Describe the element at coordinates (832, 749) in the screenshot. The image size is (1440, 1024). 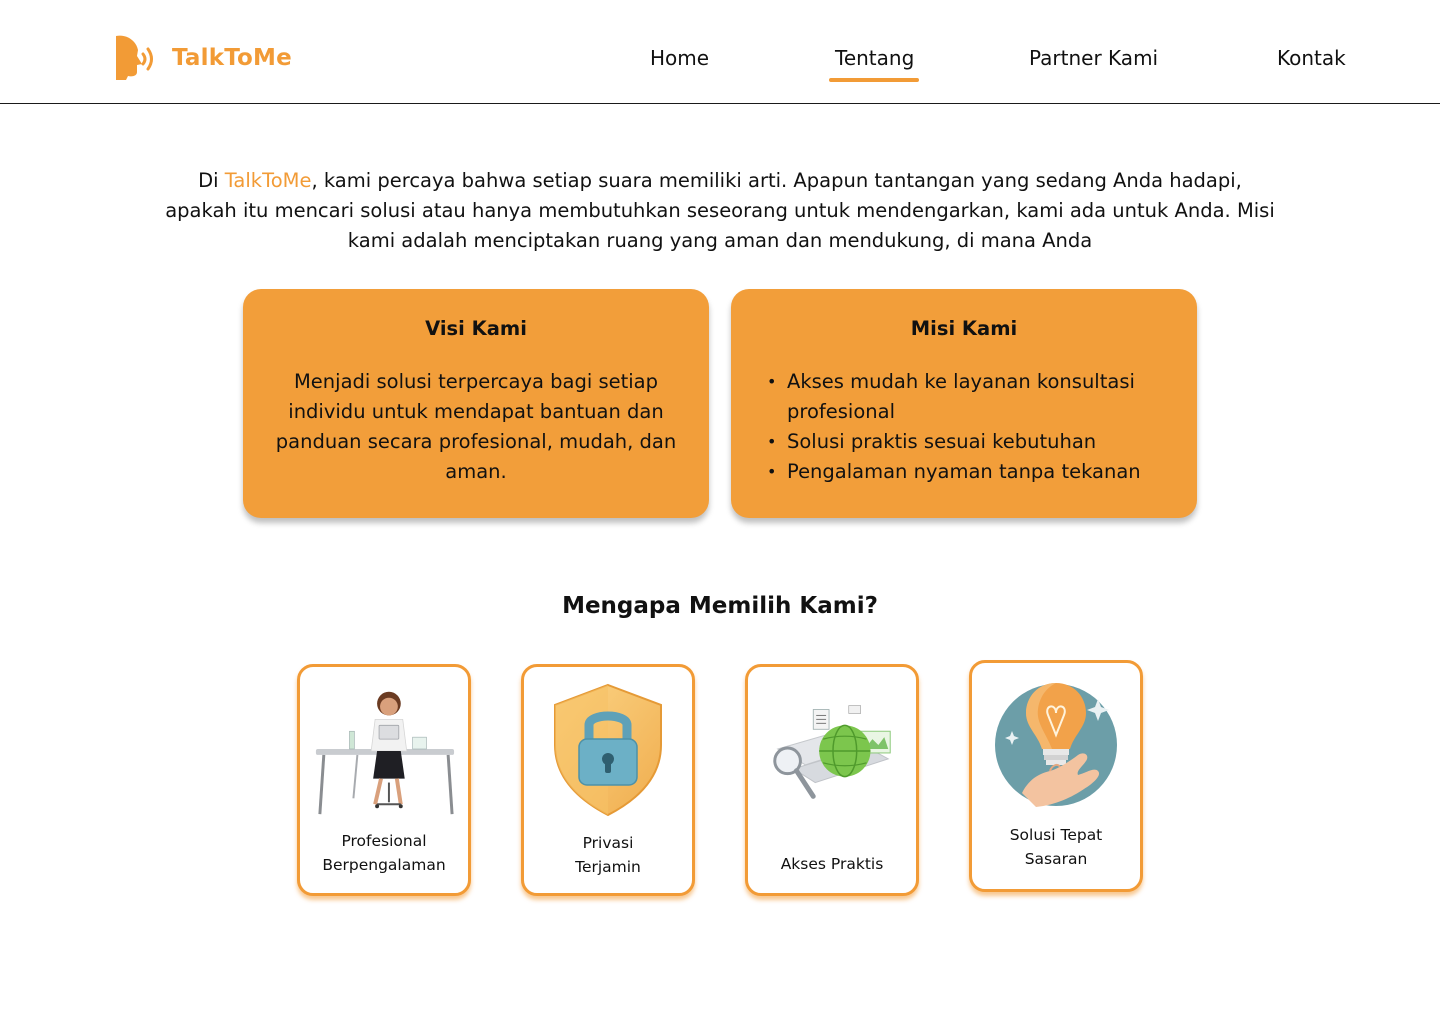
I see `globe-search-illustration` at that location.